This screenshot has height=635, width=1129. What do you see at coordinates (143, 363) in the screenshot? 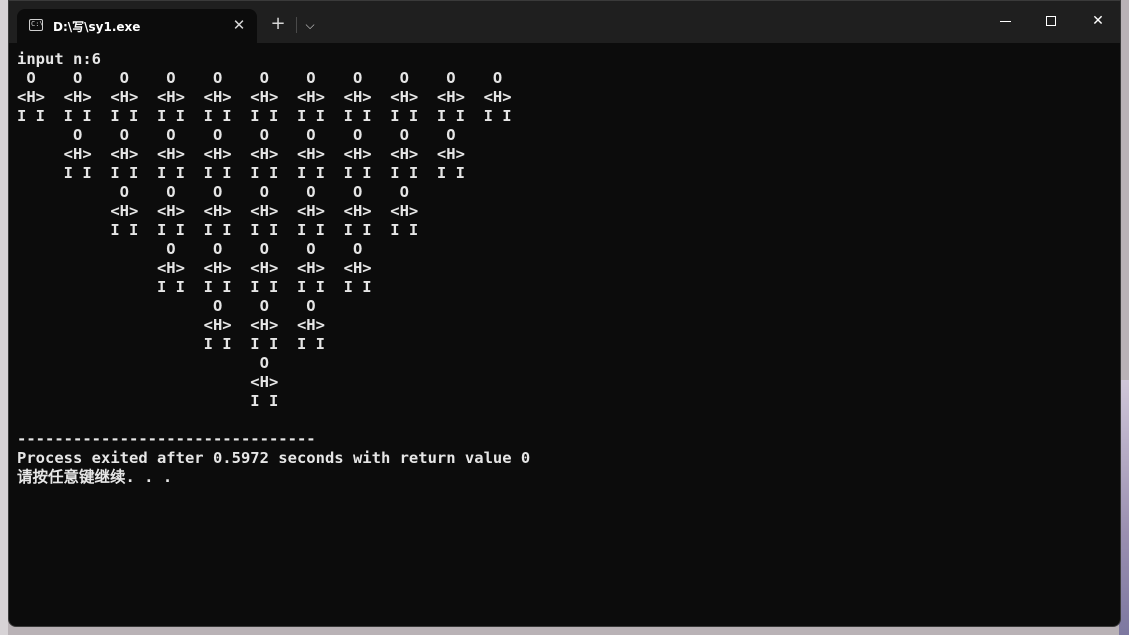
I see `console-line: O` at bounding box center [143, 363].